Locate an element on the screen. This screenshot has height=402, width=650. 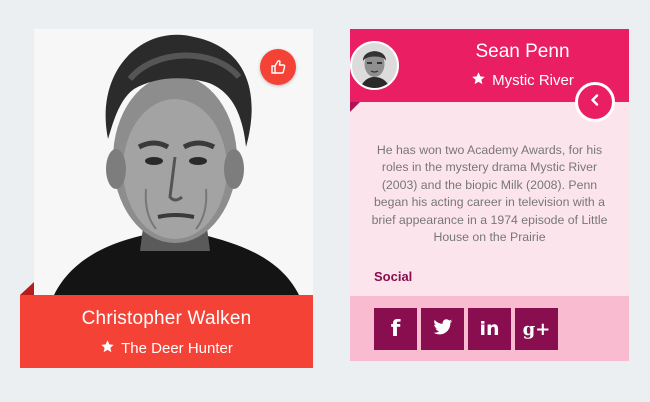
thumbs-up-icon is located at coordinates (278, 67).